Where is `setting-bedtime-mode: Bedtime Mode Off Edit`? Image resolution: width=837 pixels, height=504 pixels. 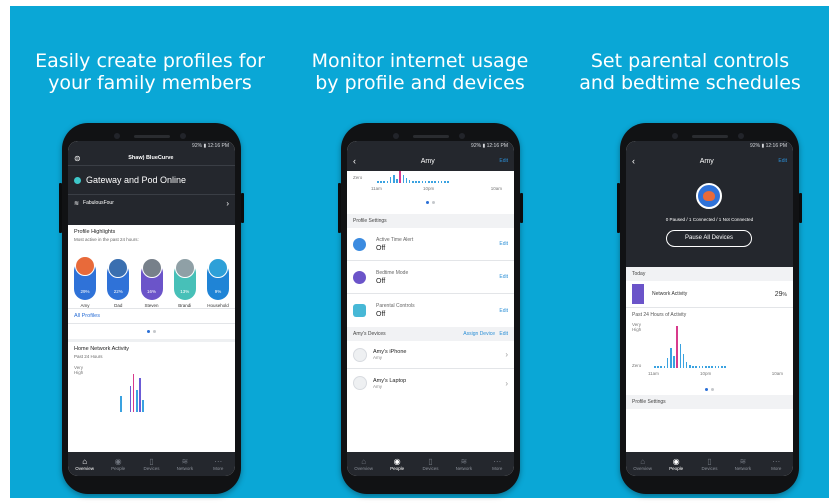 setting-bedtime-mode: Bedtime Mode Off Edit is located at coordinates (430, 277).